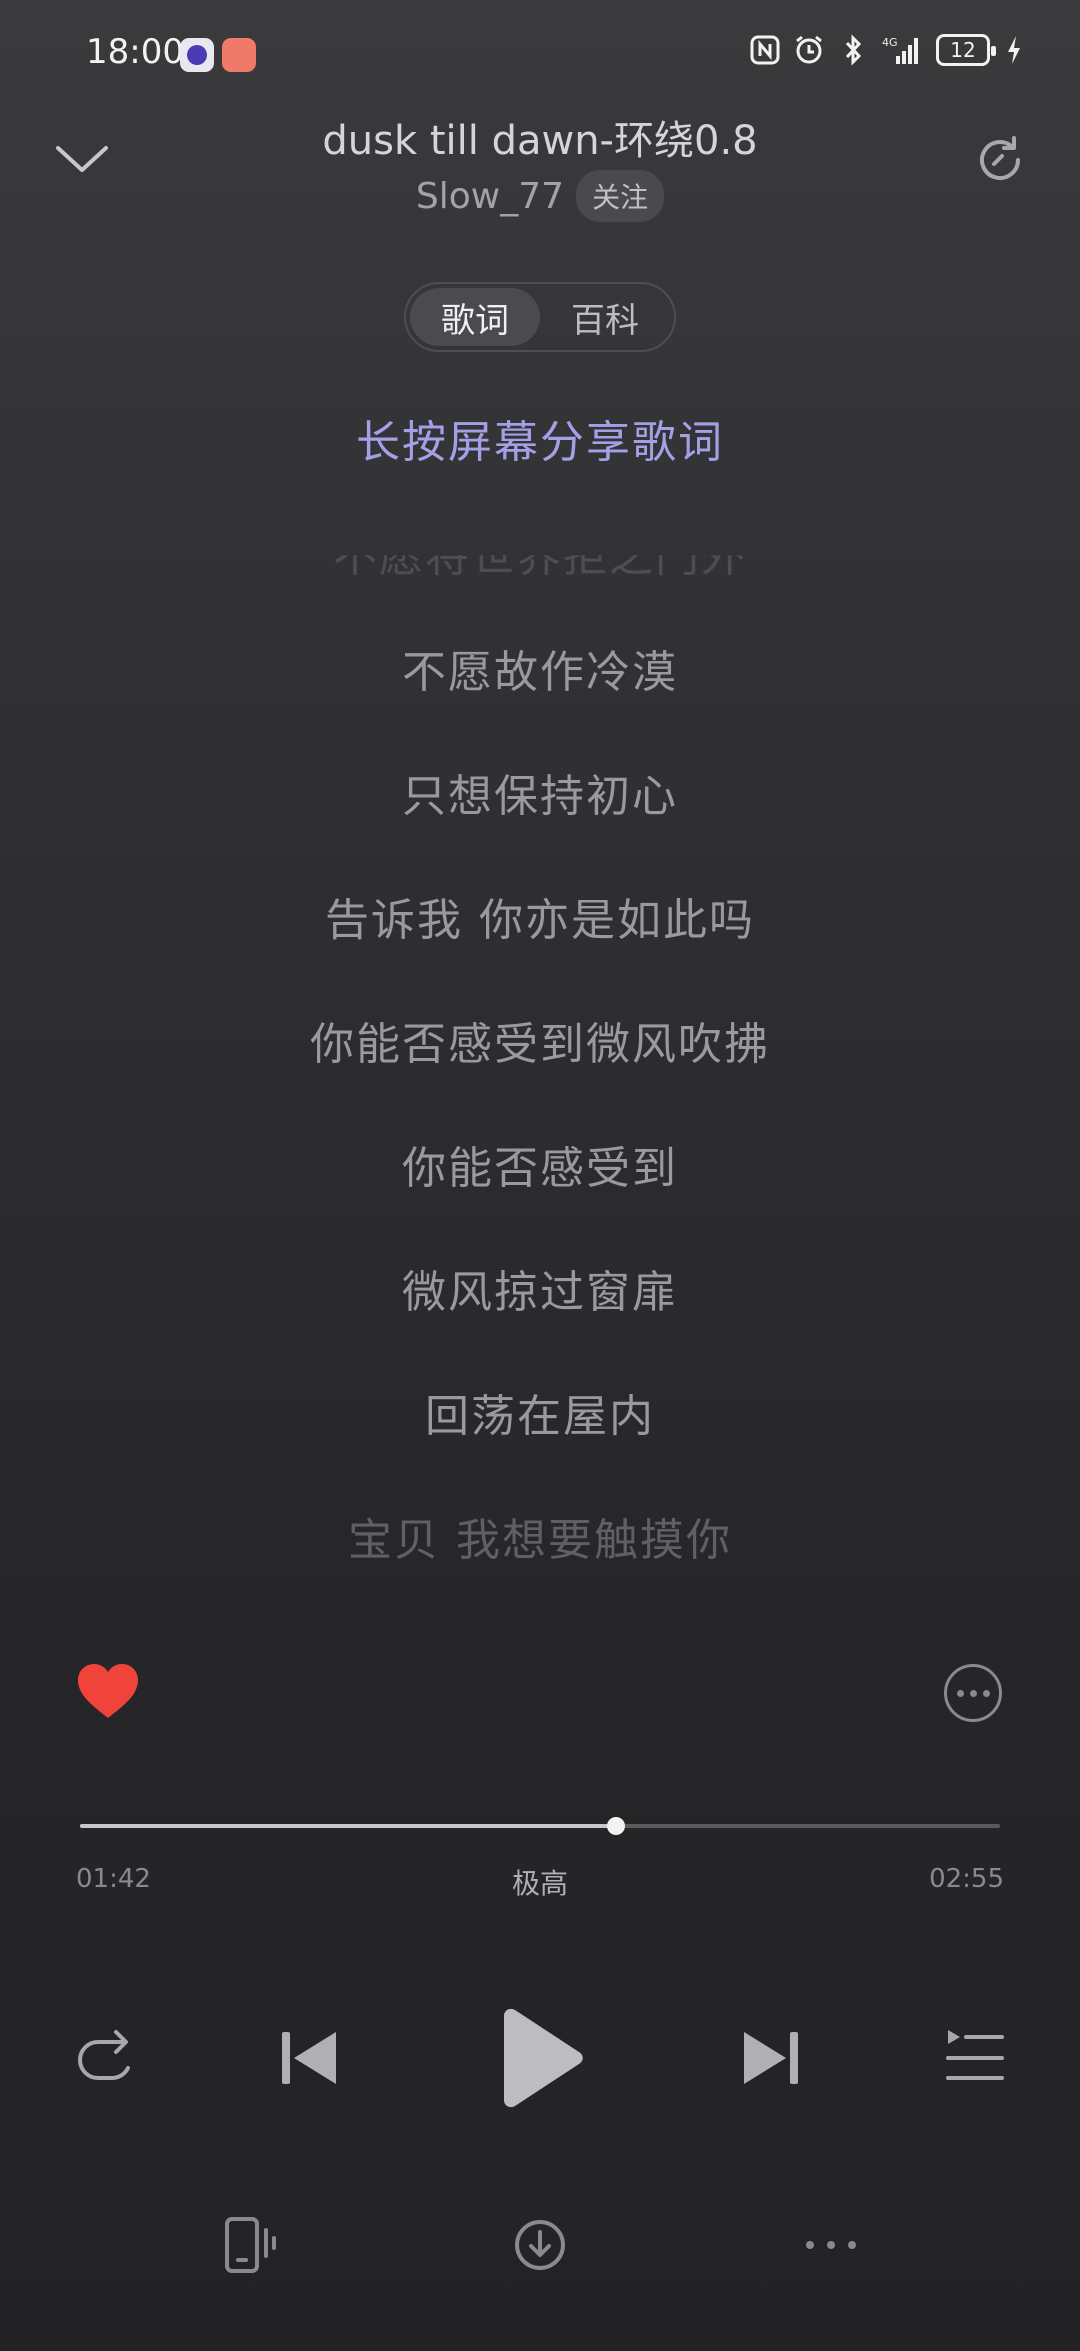  I want to click on status-time: 18:00, so click(135, 52).